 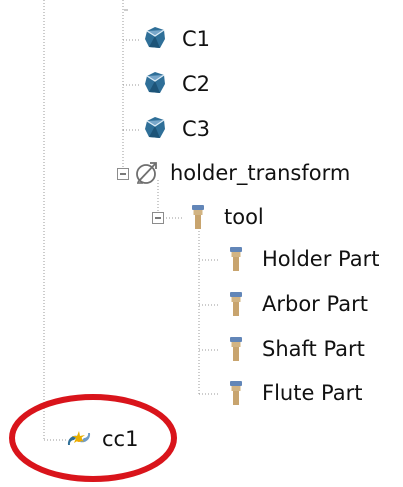 What do you see at coordinates (120, 439) in the screenshot?
I see `tree-node-label: cc1` at bounding box center [120, 439].